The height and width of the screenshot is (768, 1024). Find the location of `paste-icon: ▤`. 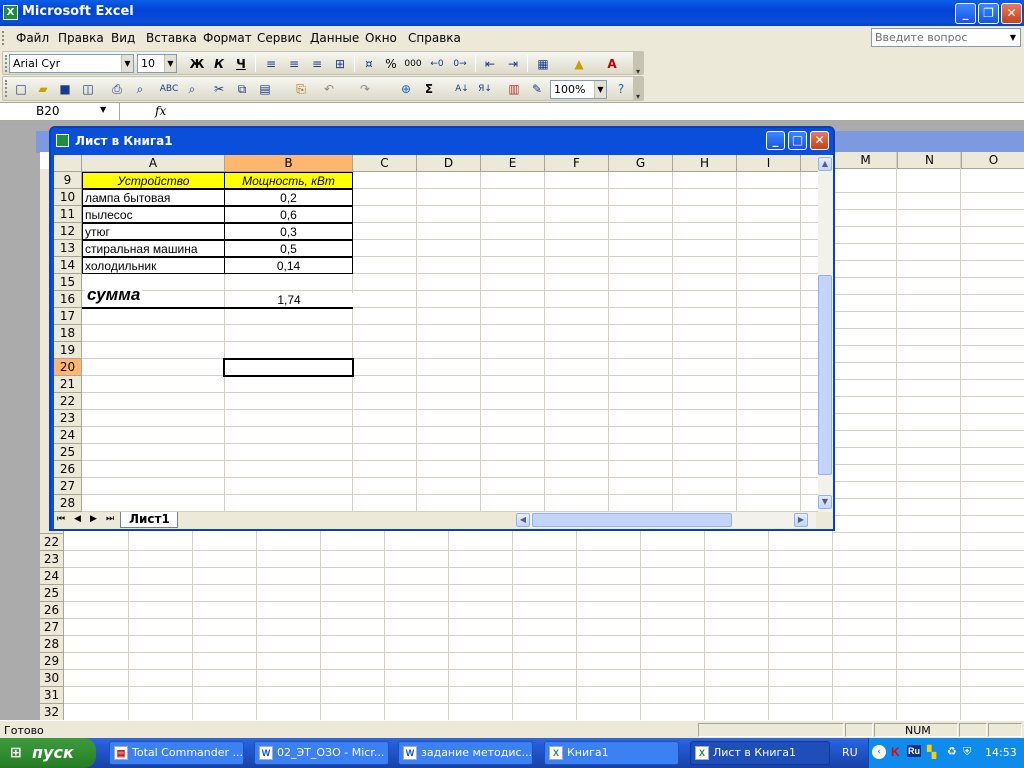

paste-icon: ▤ is located at coordinates (265, 89).